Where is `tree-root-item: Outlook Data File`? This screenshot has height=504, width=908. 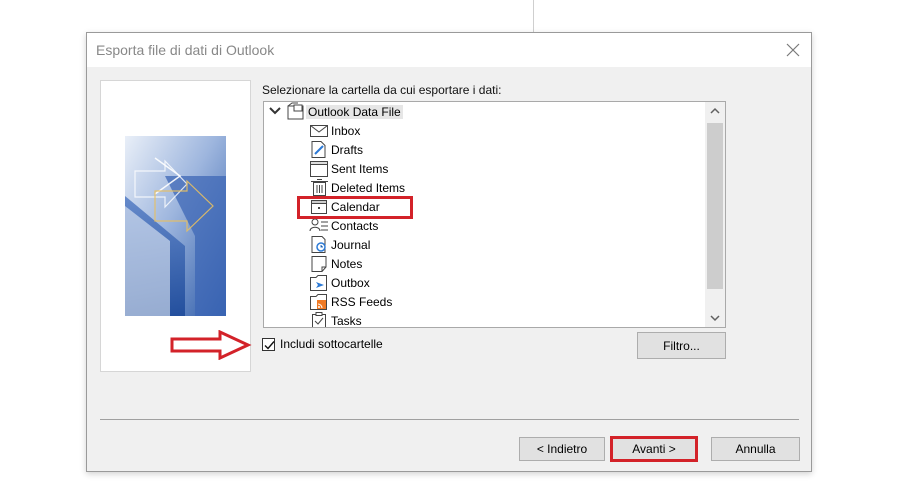 tree-root-item: Outlook Data File is located at coordinates (344, 111).